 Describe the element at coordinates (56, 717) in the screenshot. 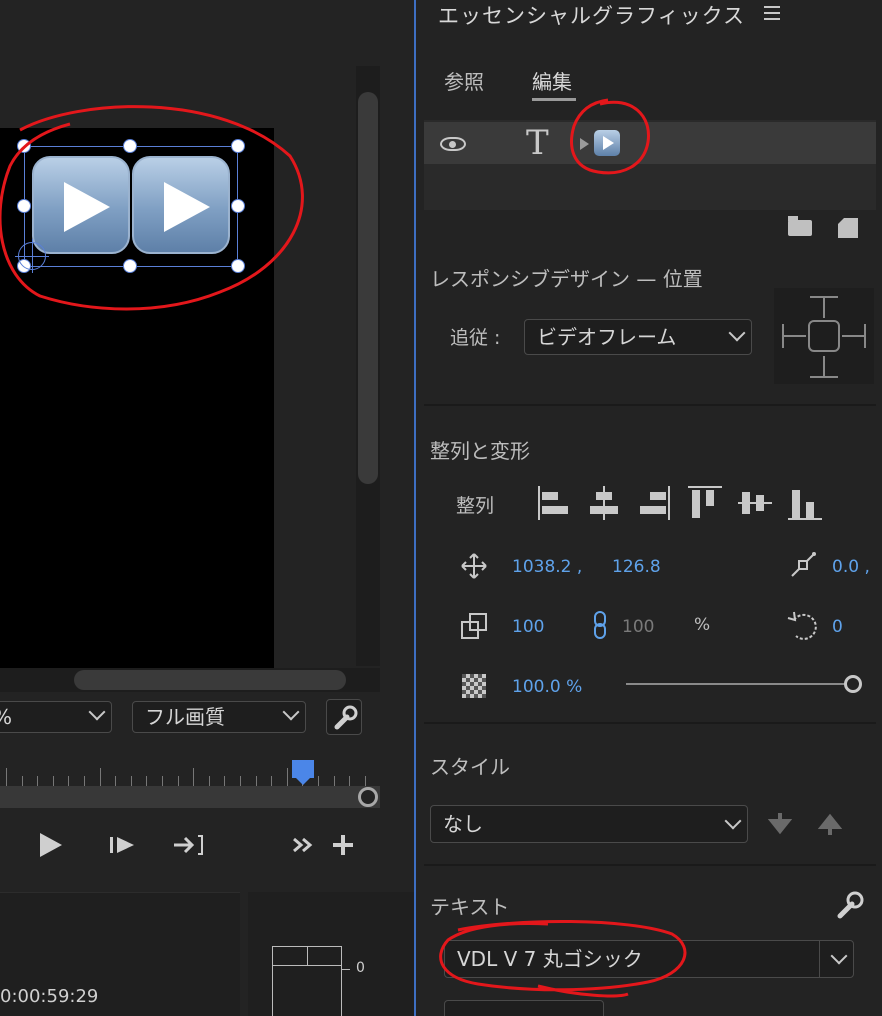

I see `zoom-dropdown: %` at that location.